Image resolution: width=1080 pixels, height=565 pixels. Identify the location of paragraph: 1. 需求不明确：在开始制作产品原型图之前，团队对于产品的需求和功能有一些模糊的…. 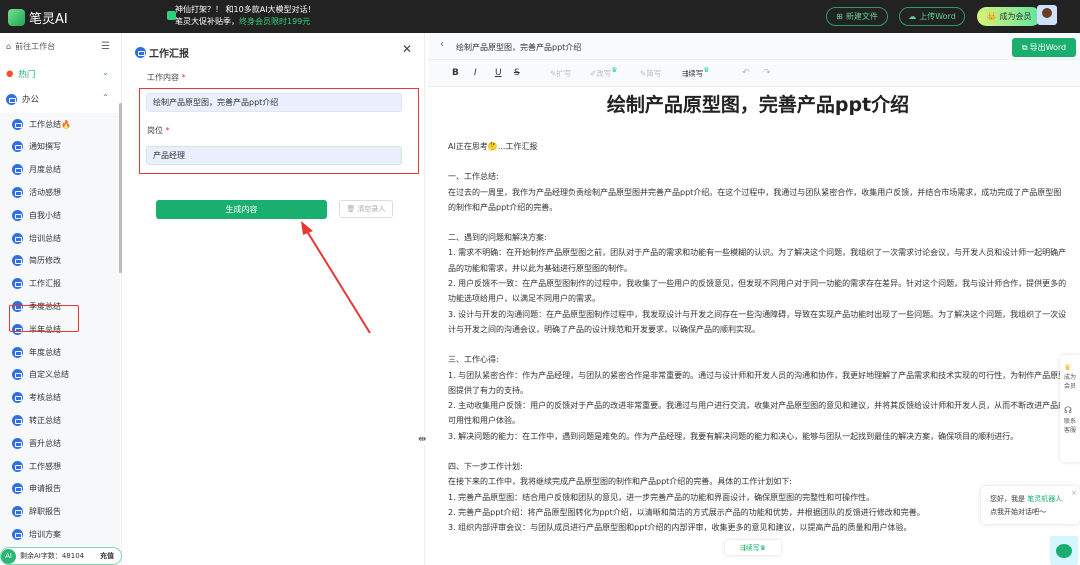
(757, 260).